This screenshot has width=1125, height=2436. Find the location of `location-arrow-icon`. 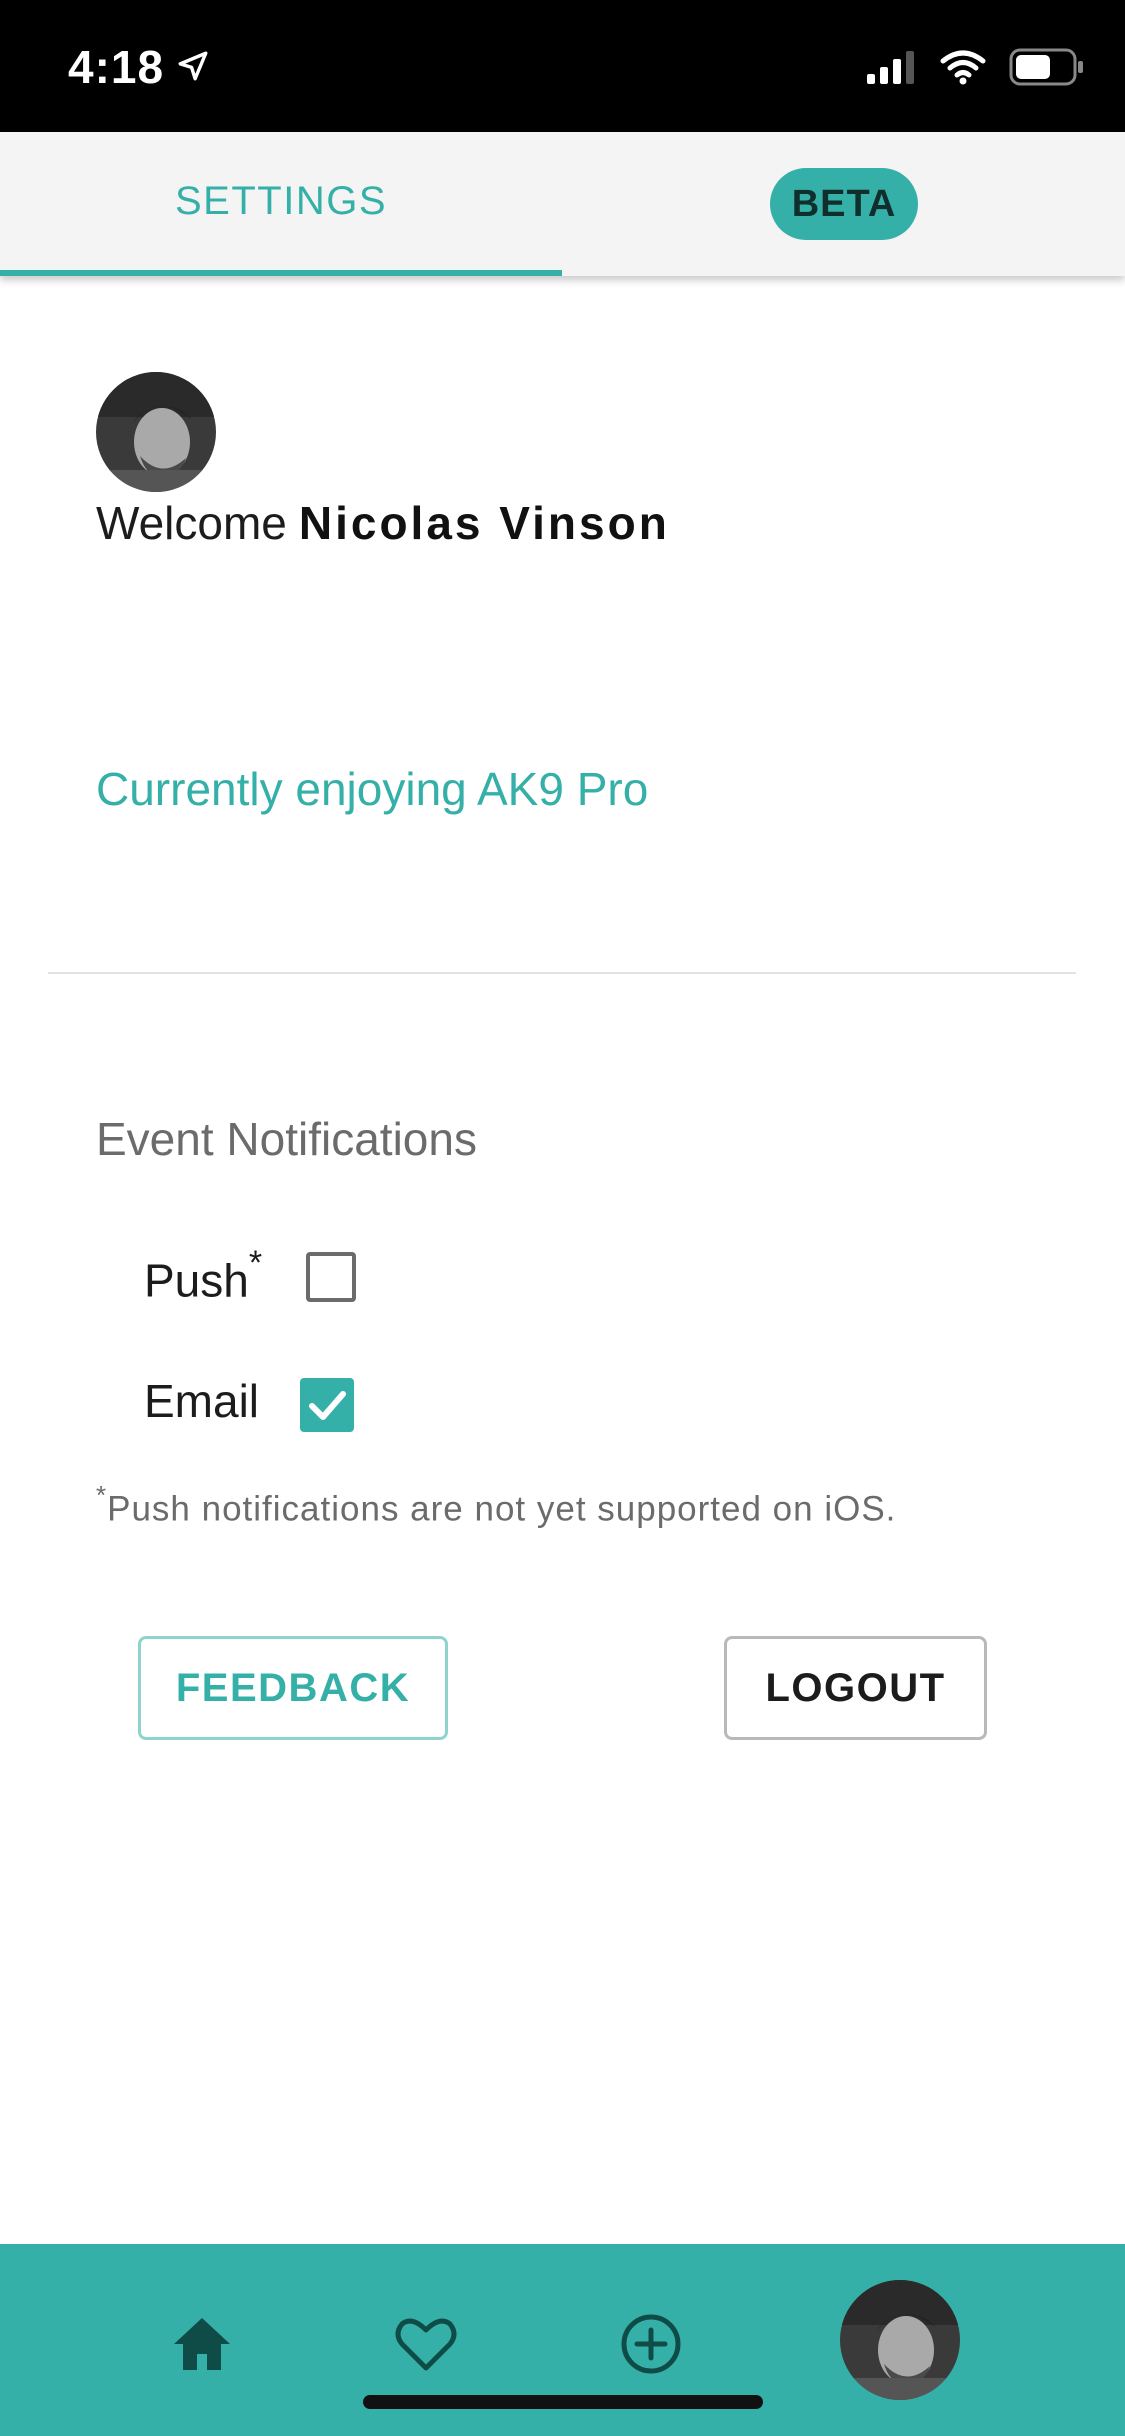

location-arrow-icon is located at coordinates (193, 67).